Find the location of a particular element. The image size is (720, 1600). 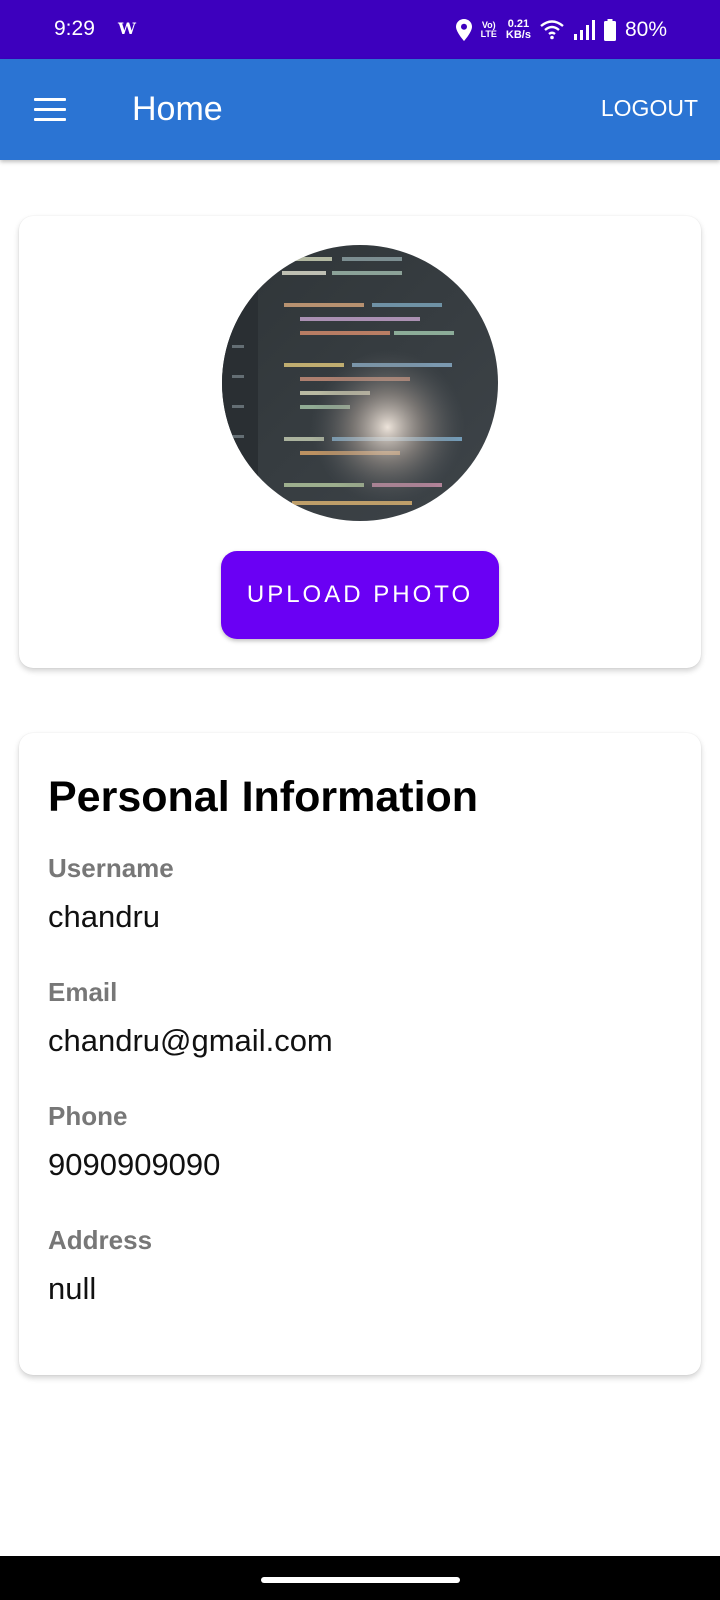

status-bar: 9:29 W Vo) LTE 0.21 KB/s 80% is located at coordinates (360, 29).